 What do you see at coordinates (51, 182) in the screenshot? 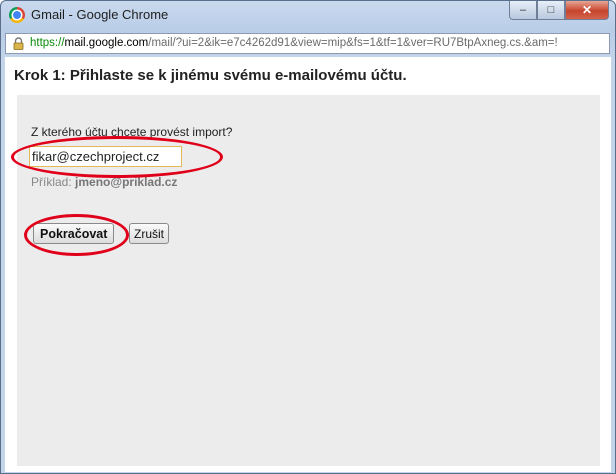
I see `example-label: Příklad:` at bounding box center [51, 182].